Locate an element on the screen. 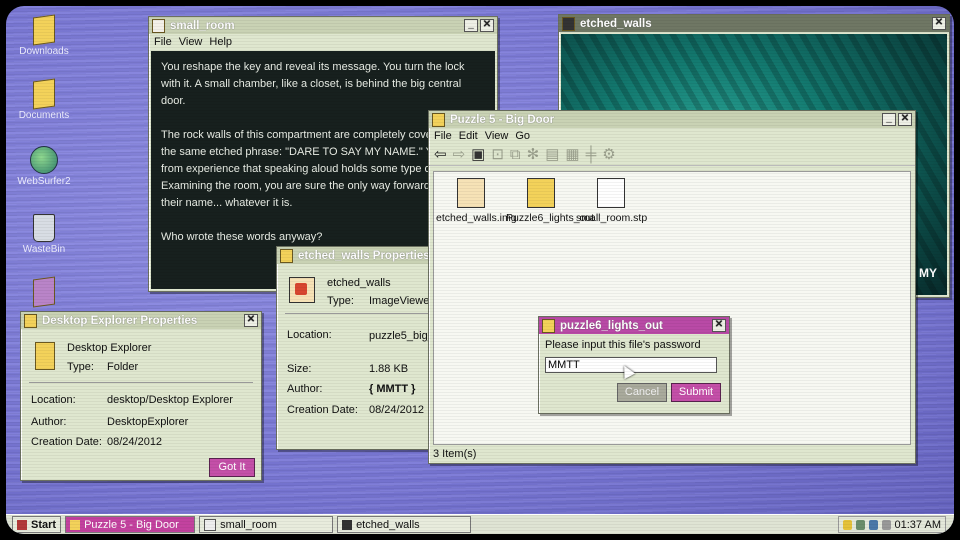 The height and width of the screenshot is (540, 960). task-label: Puzzle 5 - Big Door is located at coordinates (131, 524).